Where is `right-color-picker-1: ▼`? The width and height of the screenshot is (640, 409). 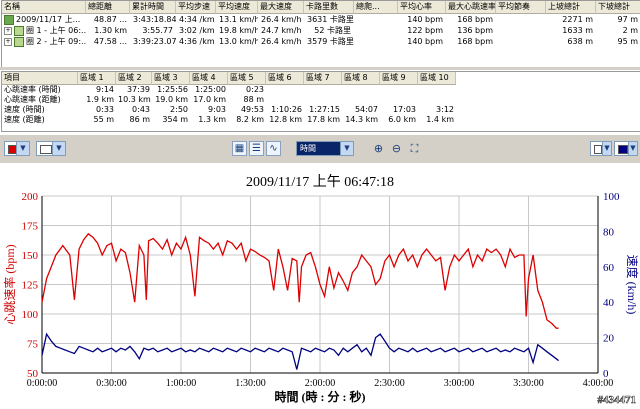 right-color-picker-1: ▼ is located at coordinates (601, 148).